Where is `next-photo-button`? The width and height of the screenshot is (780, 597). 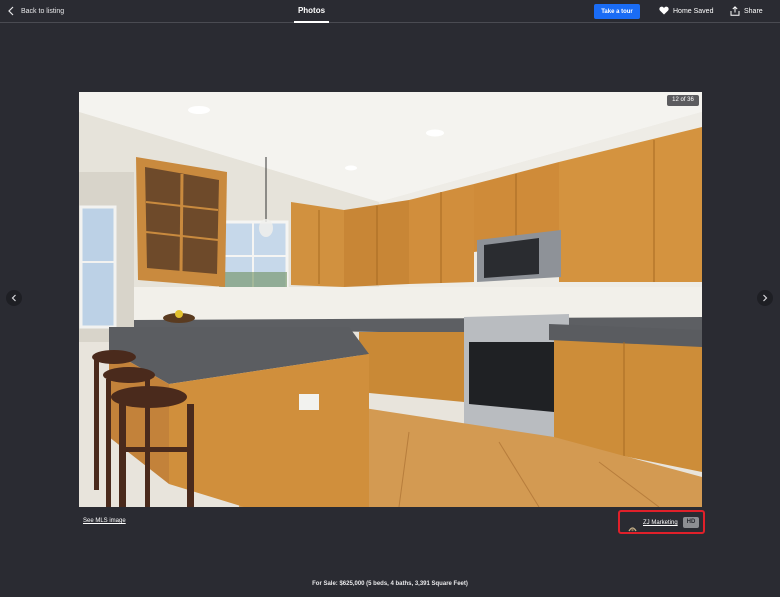
next-photo-button is located at coordinates (765, 298).